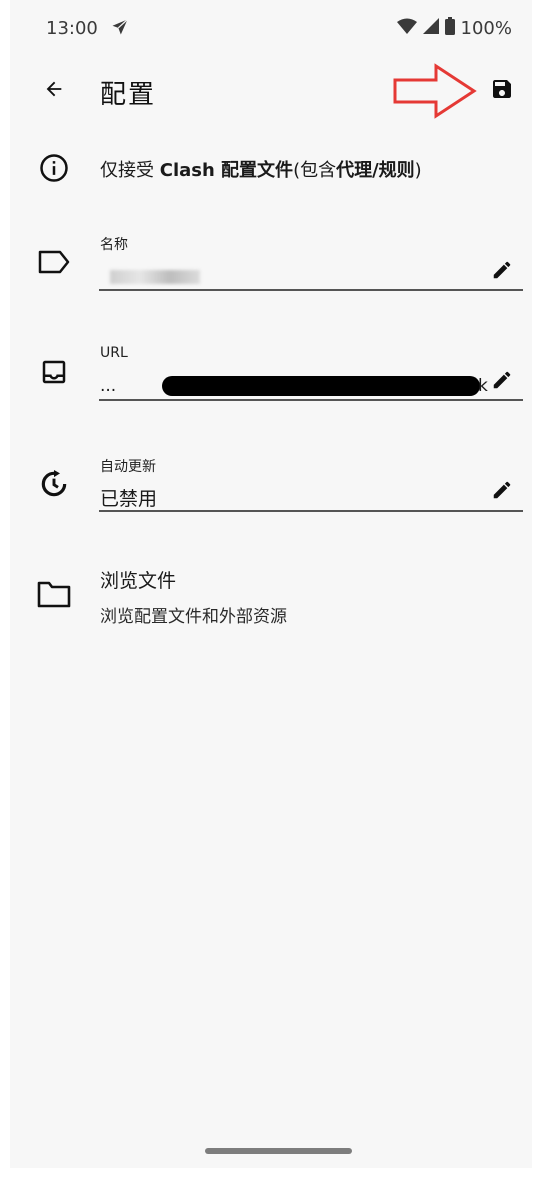 This screenshot has height=1200, width=542. Describe the element at coordinates (138, 581) in the screenshot. I see `browse-files-title: 浏览文件` at that location.